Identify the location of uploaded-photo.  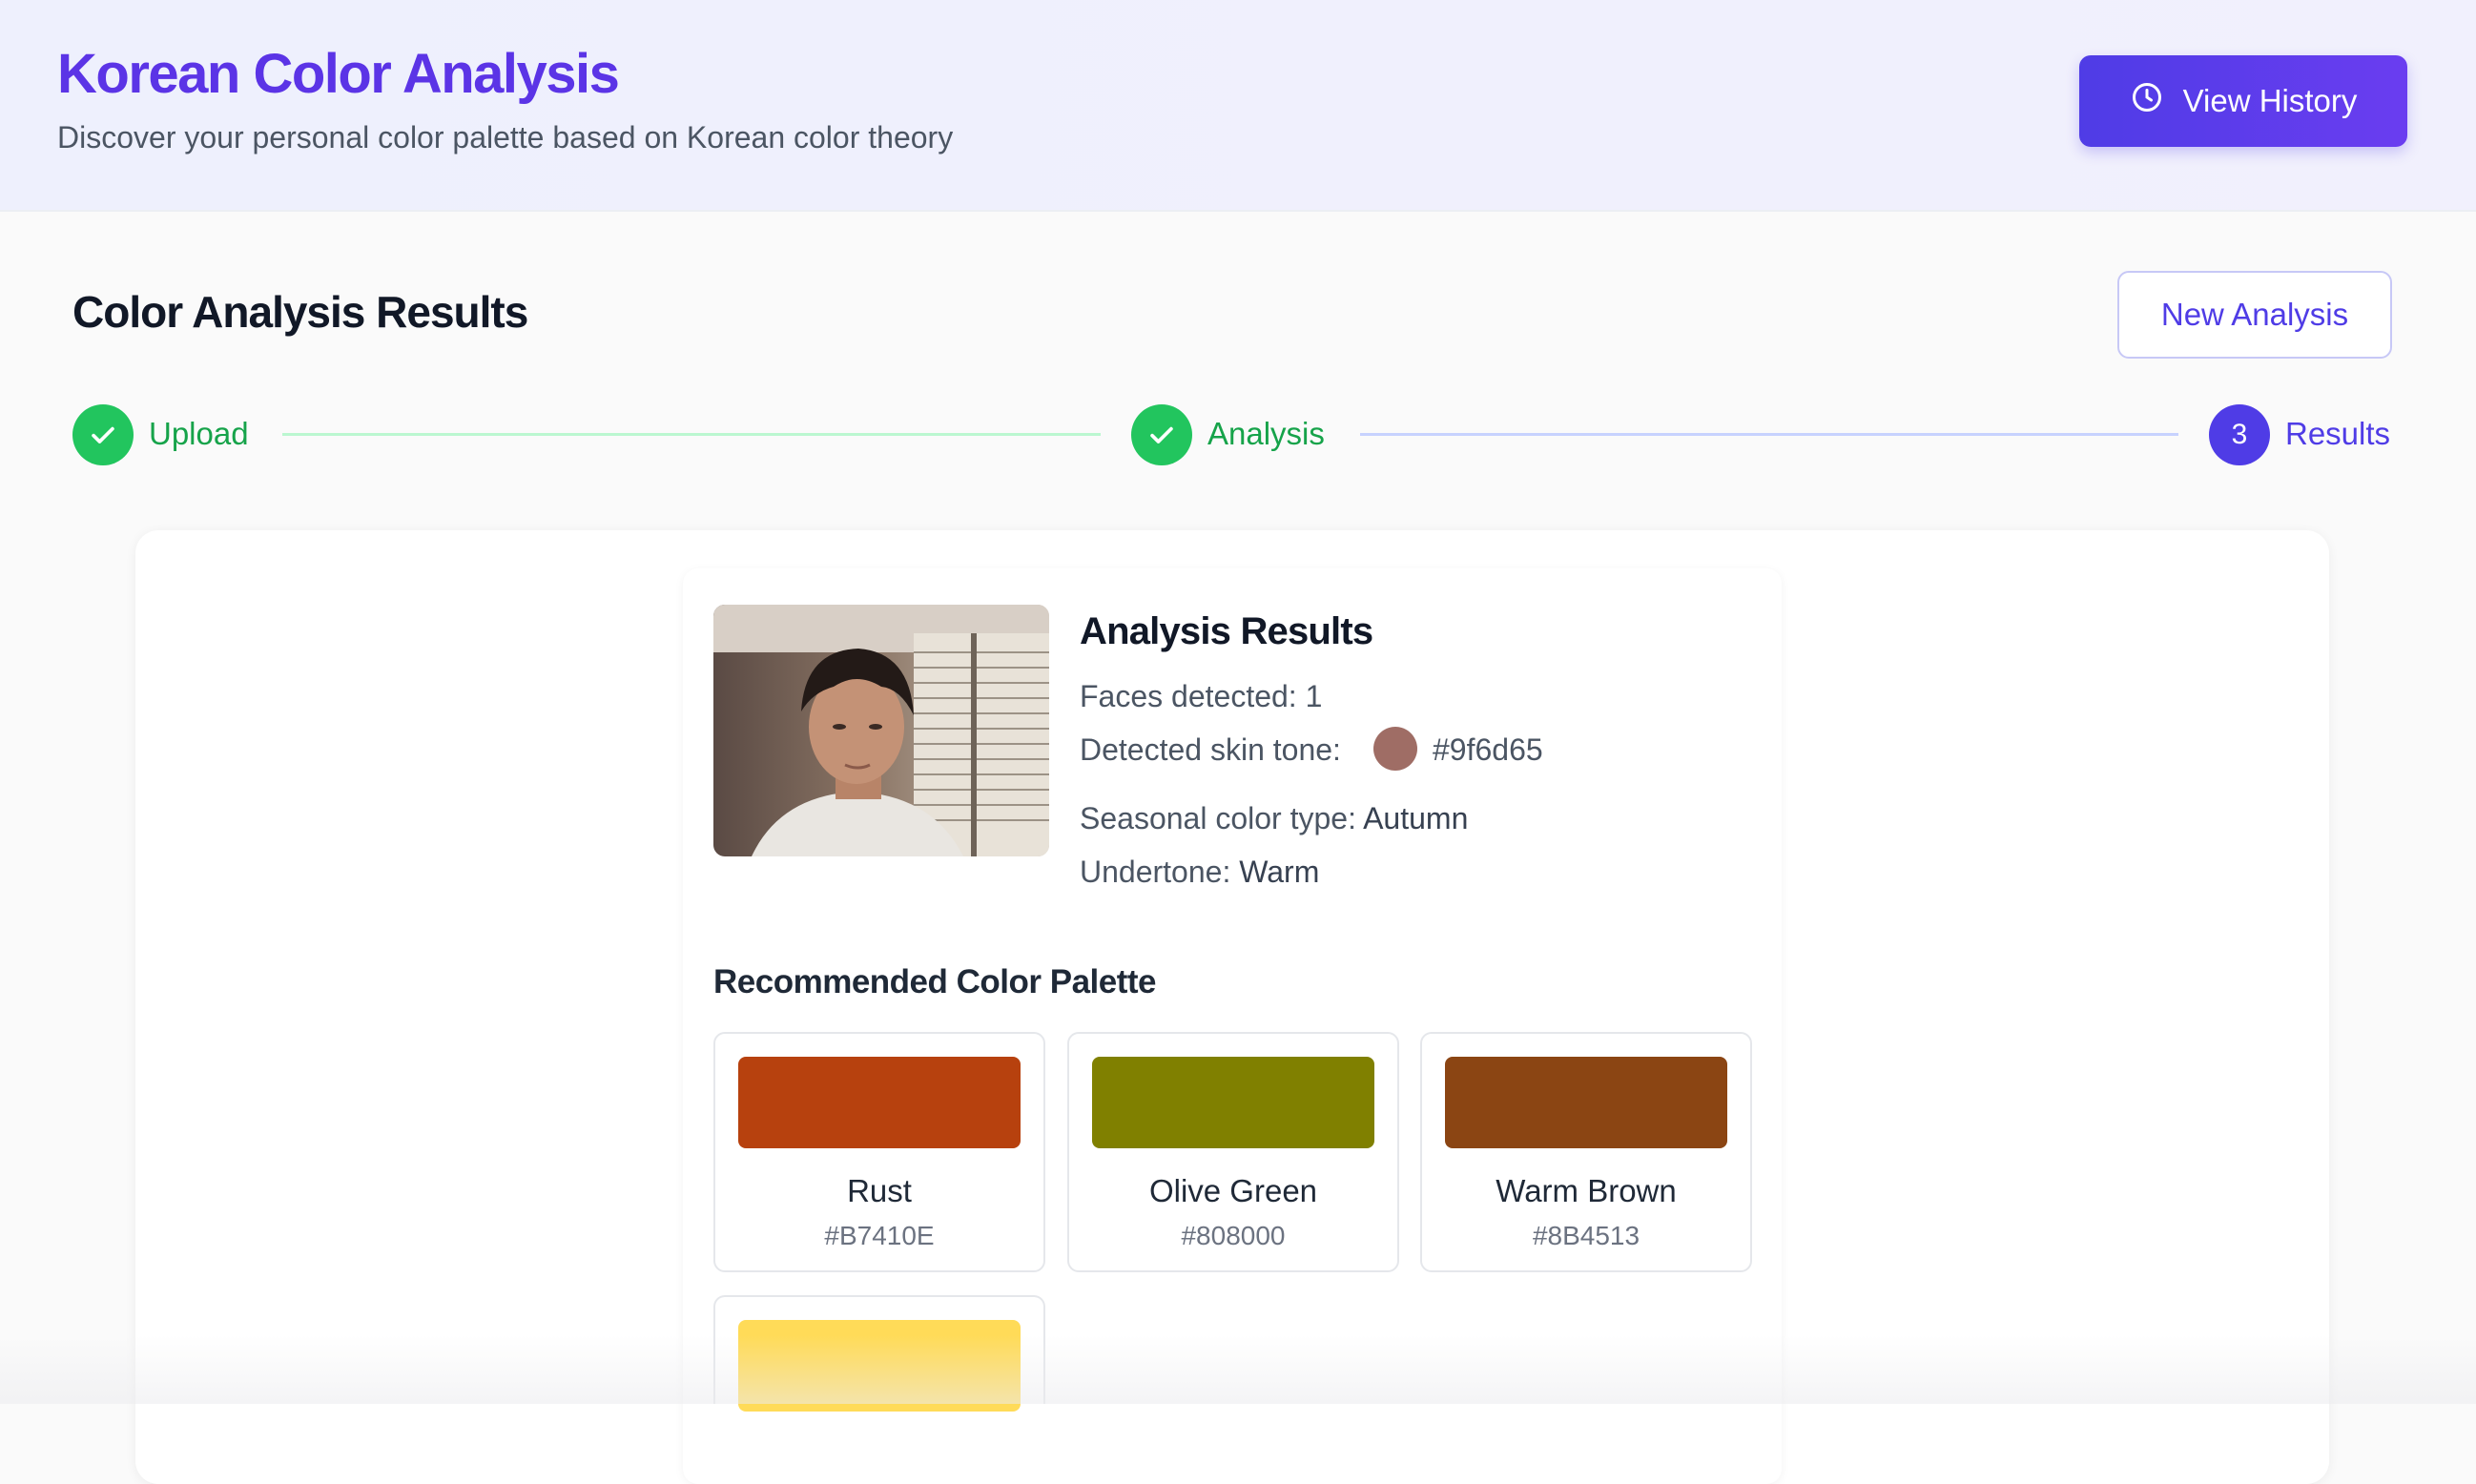
(881, 730).